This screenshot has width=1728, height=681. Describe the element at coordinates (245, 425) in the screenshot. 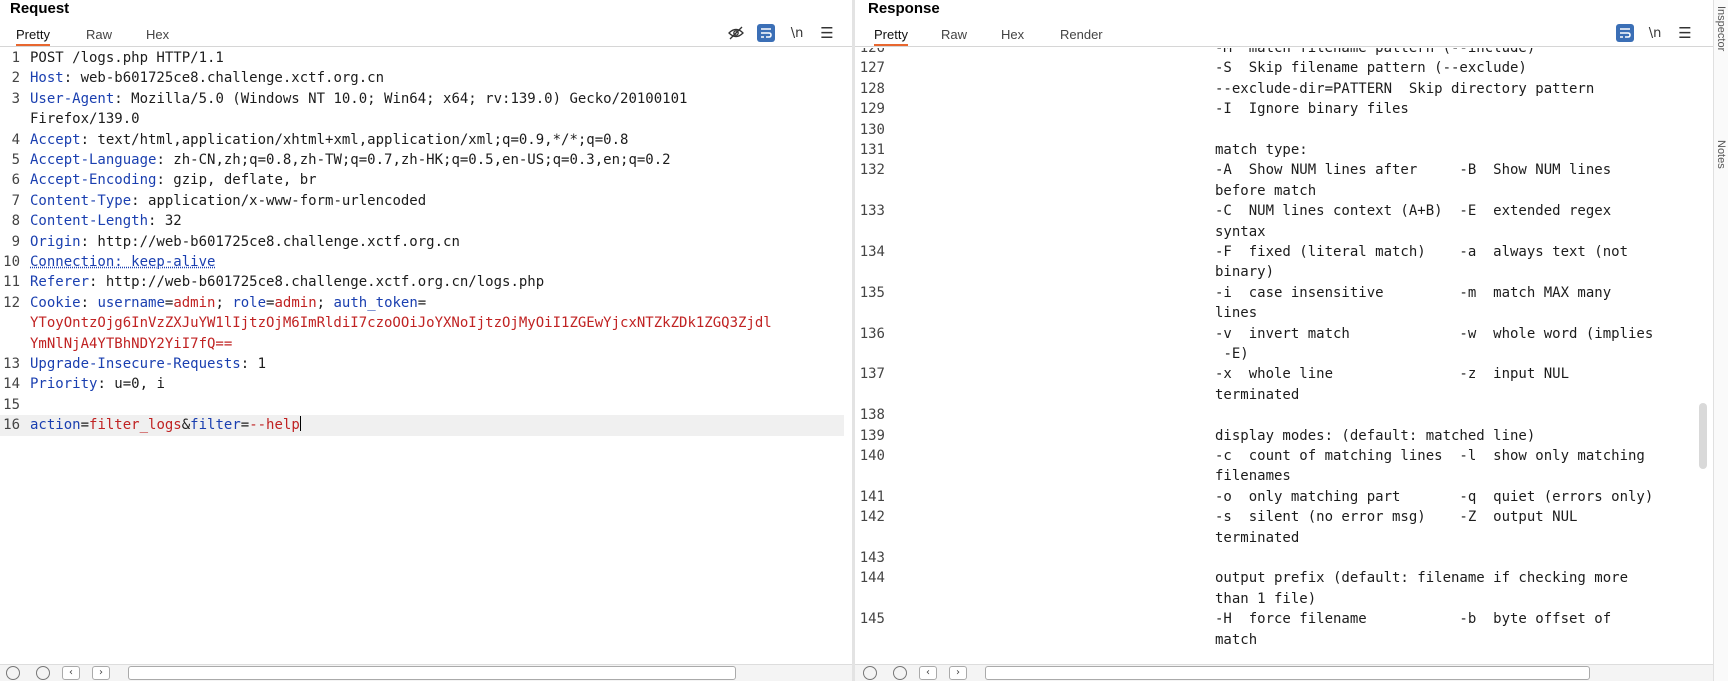

I see `code-text: =` at that location.